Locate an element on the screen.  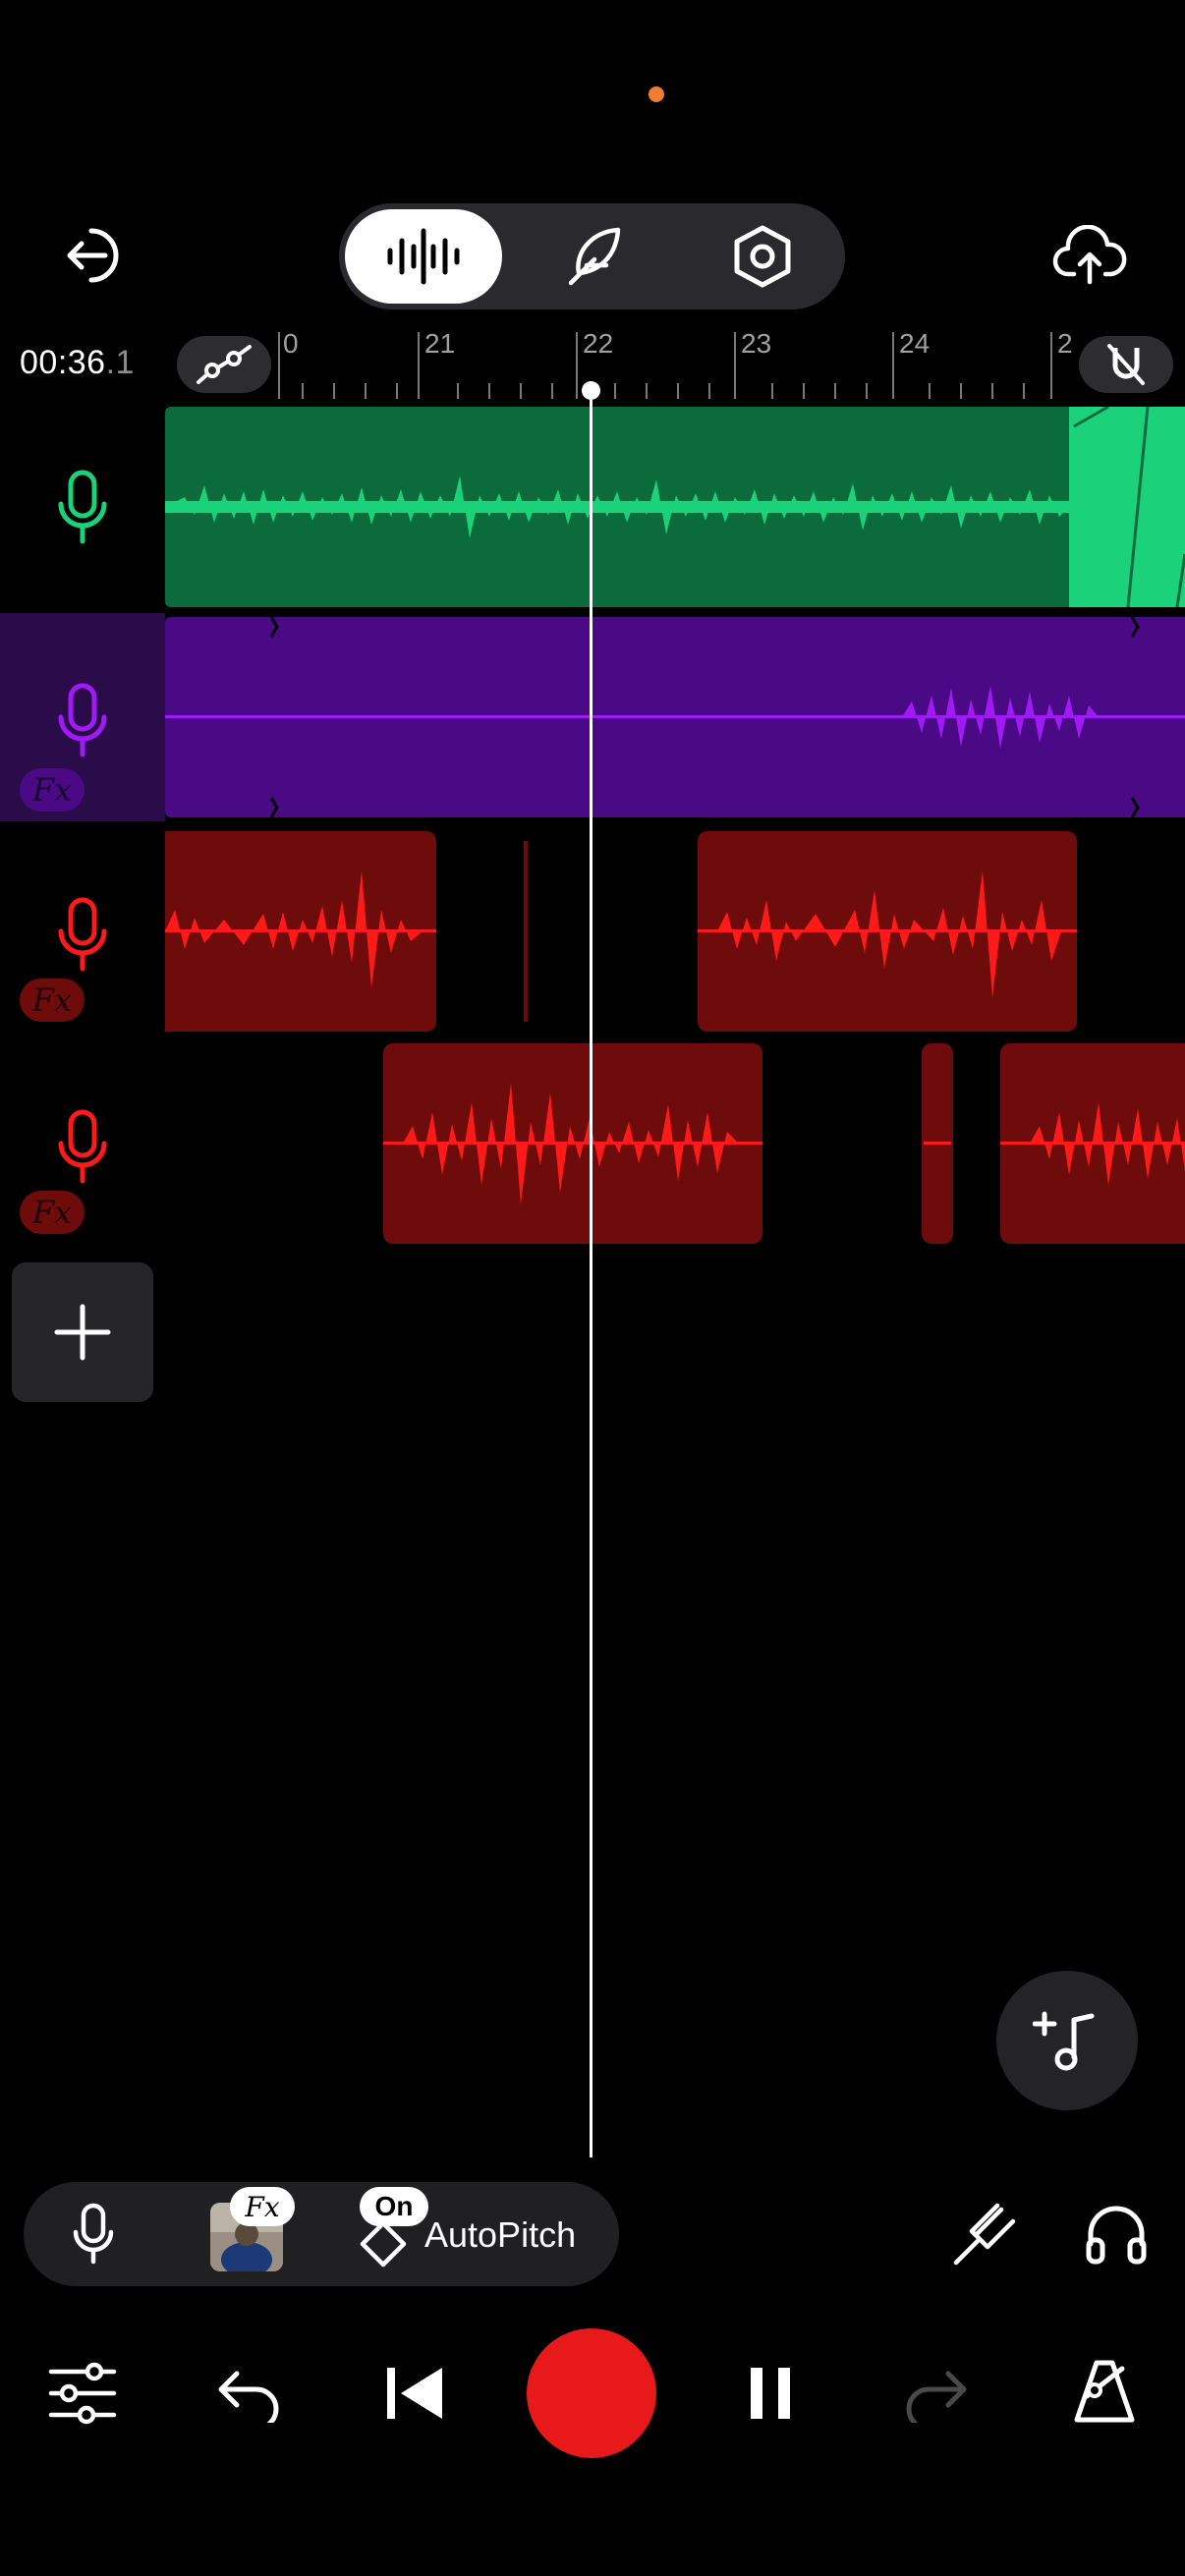
headphones-button is located at coordinates (1116, 2234).